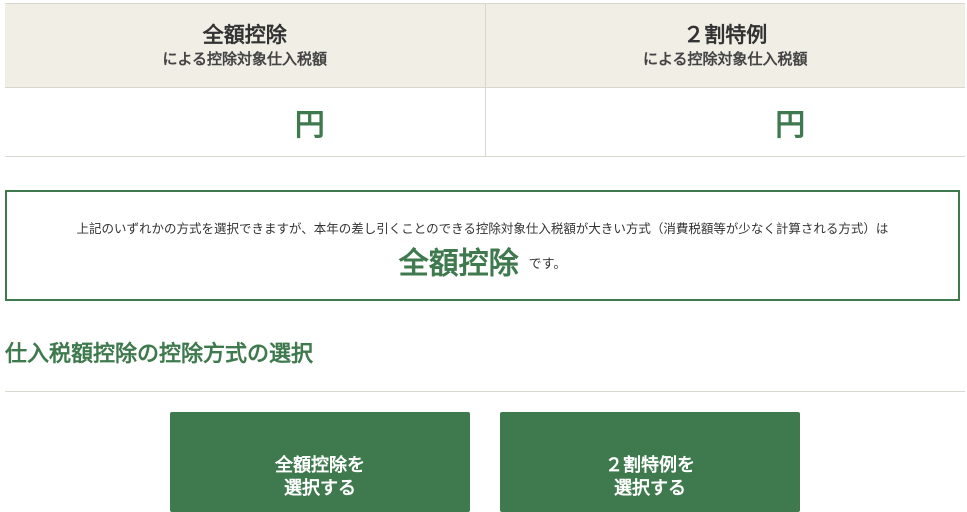  Describe the element at coordinates (547, 264) in the screenshot. I see `result-suffix: です。` at that location.